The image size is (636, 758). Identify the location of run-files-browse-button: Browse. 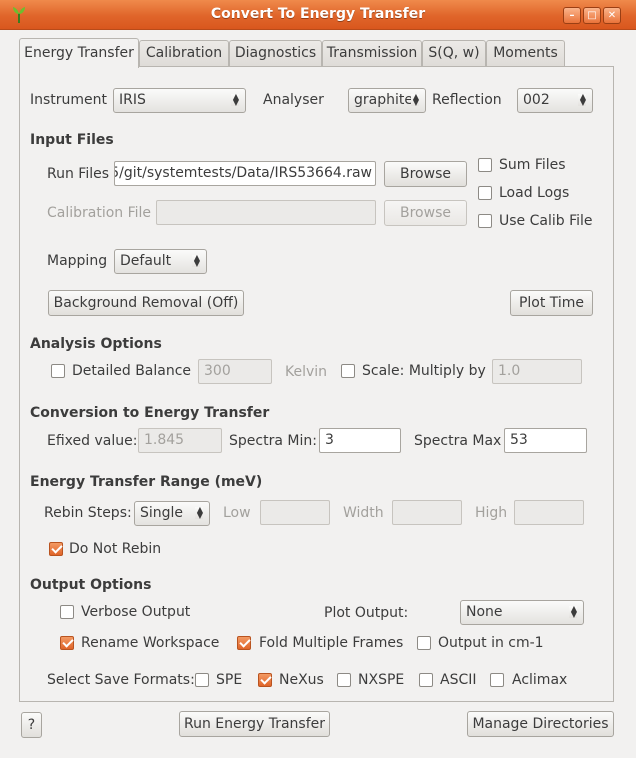
(425, 174).